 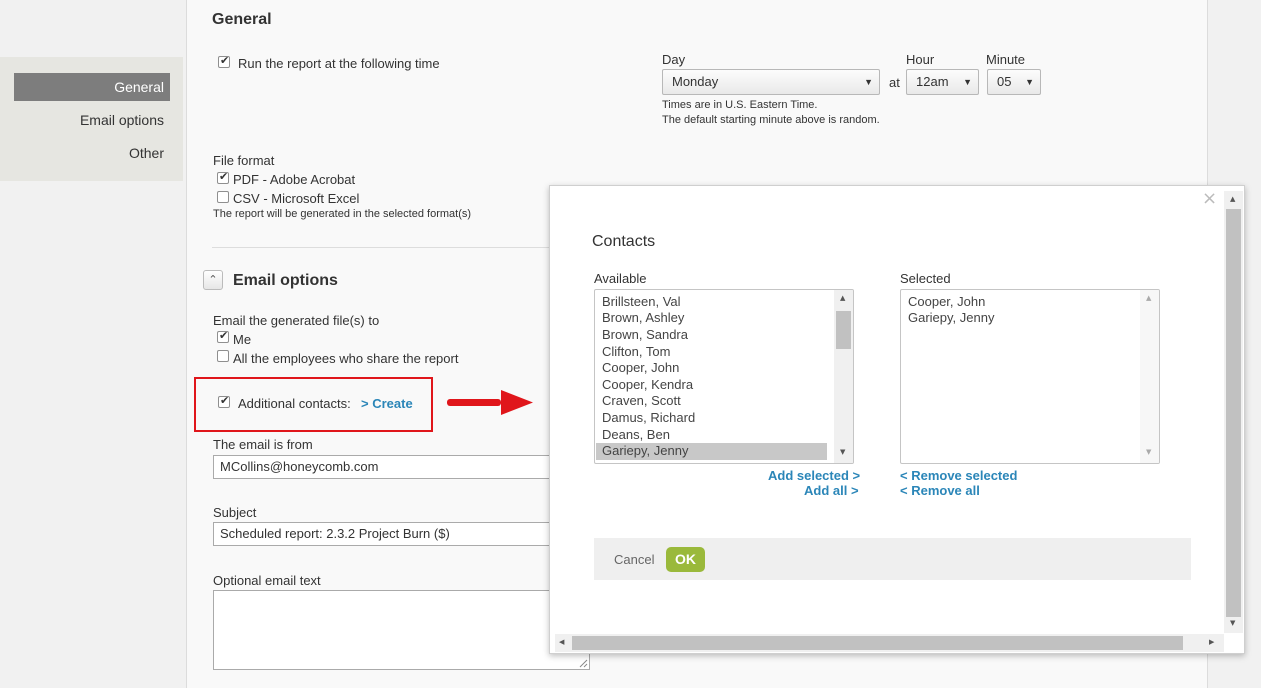 I want to click on subject-input: Scheduled report: 2.3.2 Project Burn ($), so click(x=385, y=534).